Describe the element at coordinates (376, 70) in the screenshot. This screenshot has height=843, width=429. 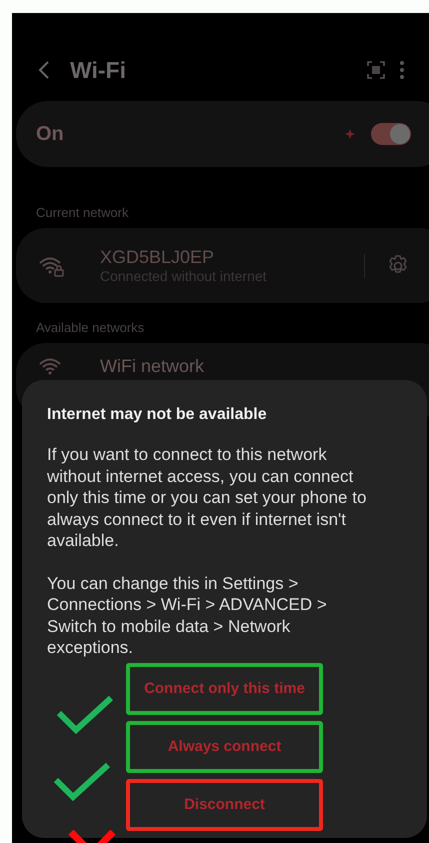
I see `scan-icon` at that location.